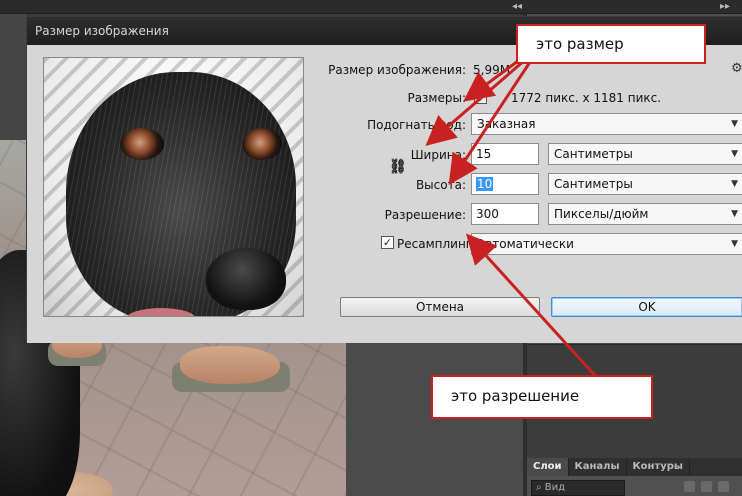 The width and height of the screenshot is (742, 496). What do you see at coordinates (586, 98) in the screenshot?
I see `dimensions-value: 1772 пикс. x 1181 пикс.` at bounding box center [586, 98].